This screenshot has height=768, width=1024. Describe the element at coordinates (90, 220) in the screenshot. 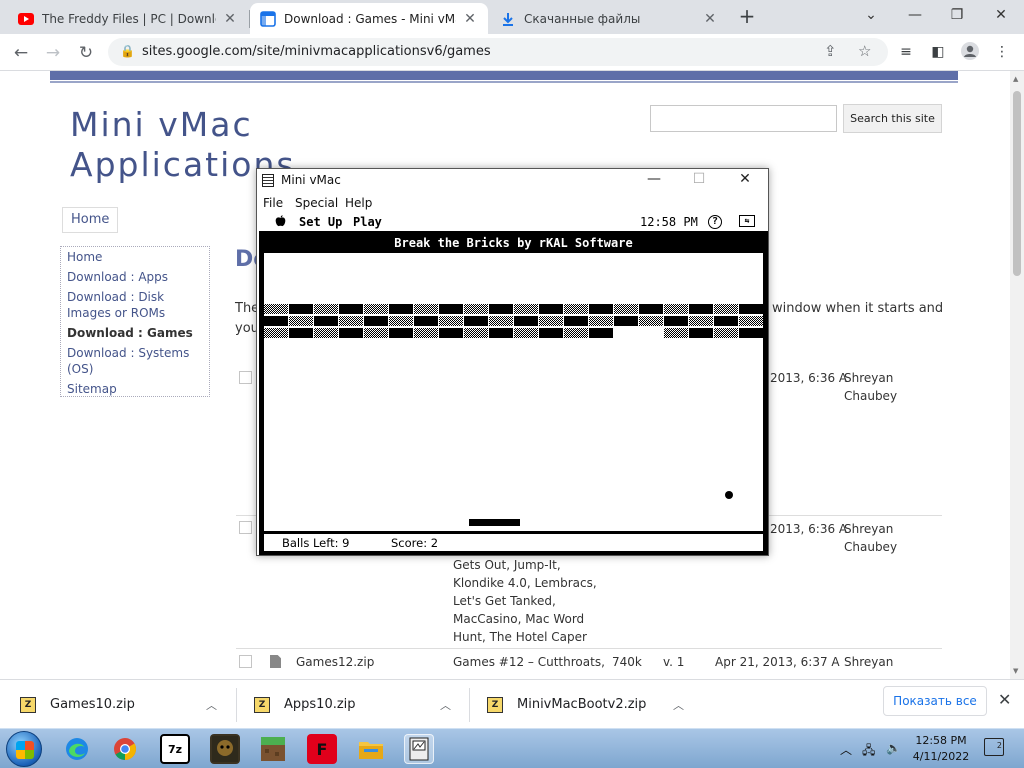

I see `home-button: Home` at that location.